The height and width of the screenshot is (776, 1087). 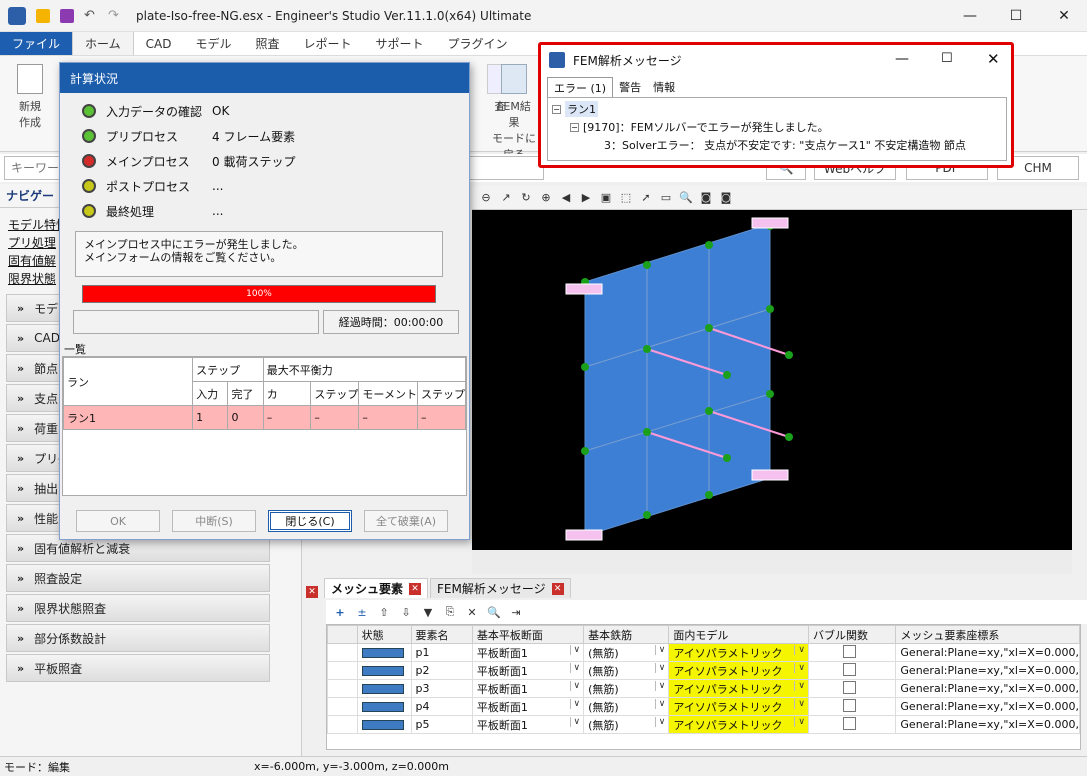 I want to click on tab-warnings: 警告, so click(x=630, y=87).